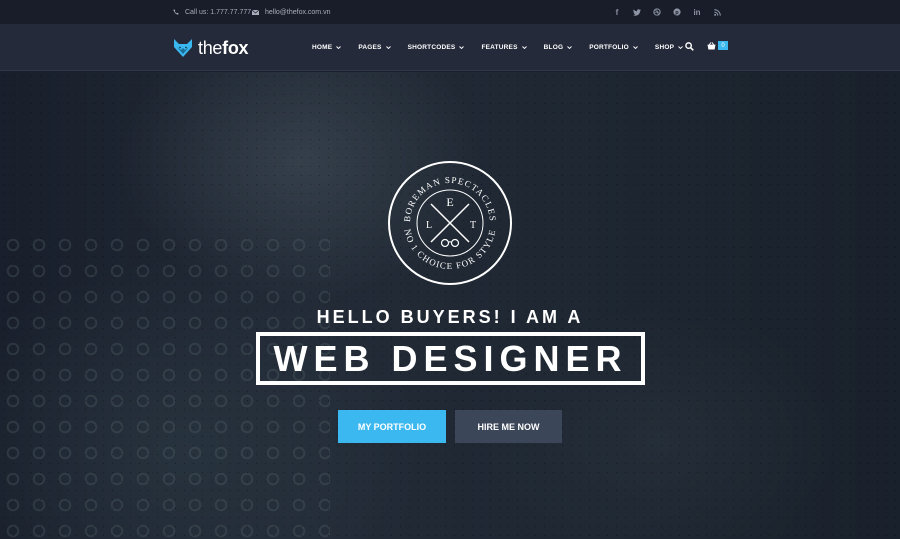  I want to click on site-logo: thefox, so click(211, 48).